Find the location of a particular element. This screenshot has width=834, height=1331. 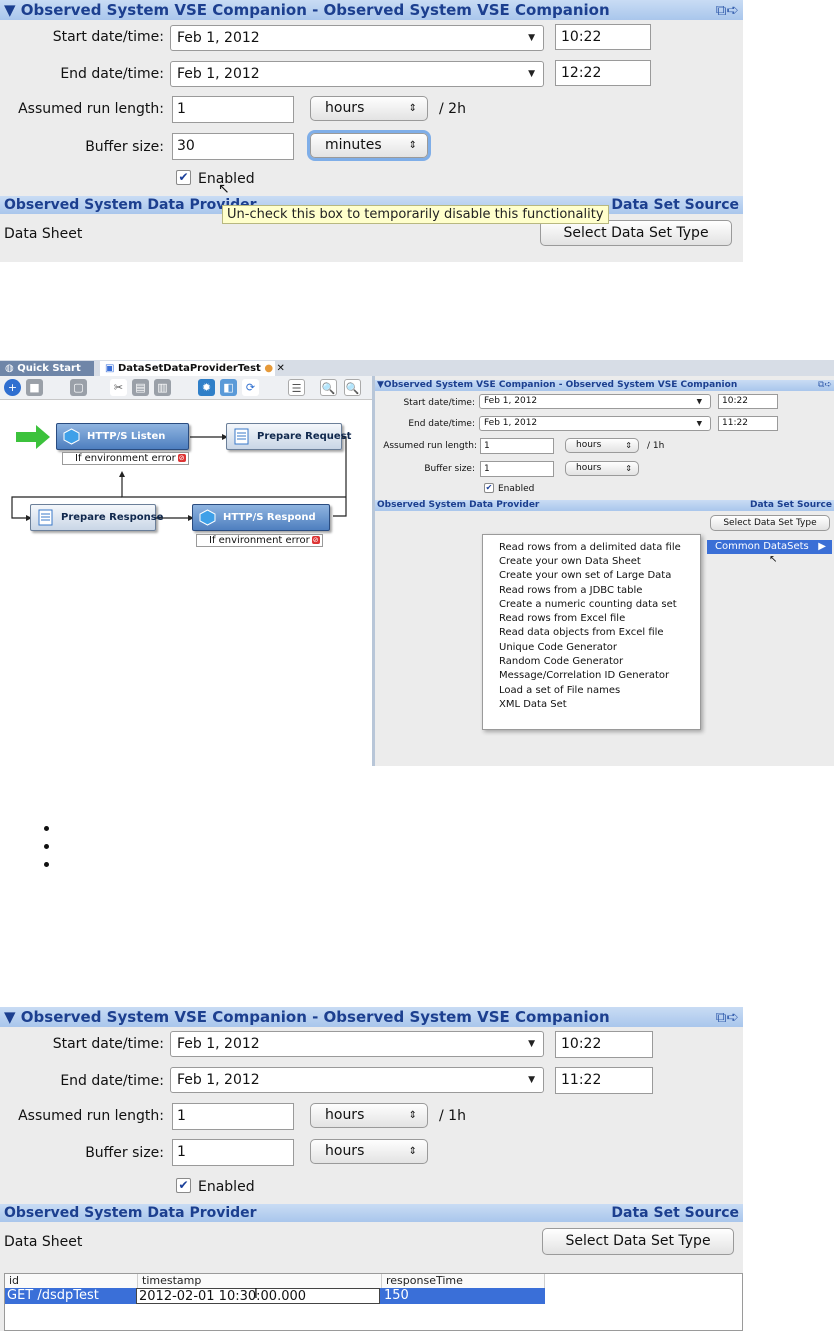

editor-run-unit-select: hours ⇕ is located at coordinates (602, 445).